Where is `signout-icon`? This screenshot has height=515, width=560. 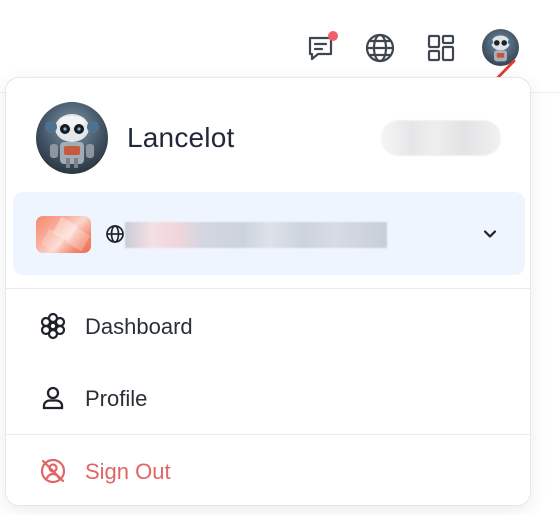
signout-icon is located at coordinates (53, 471).